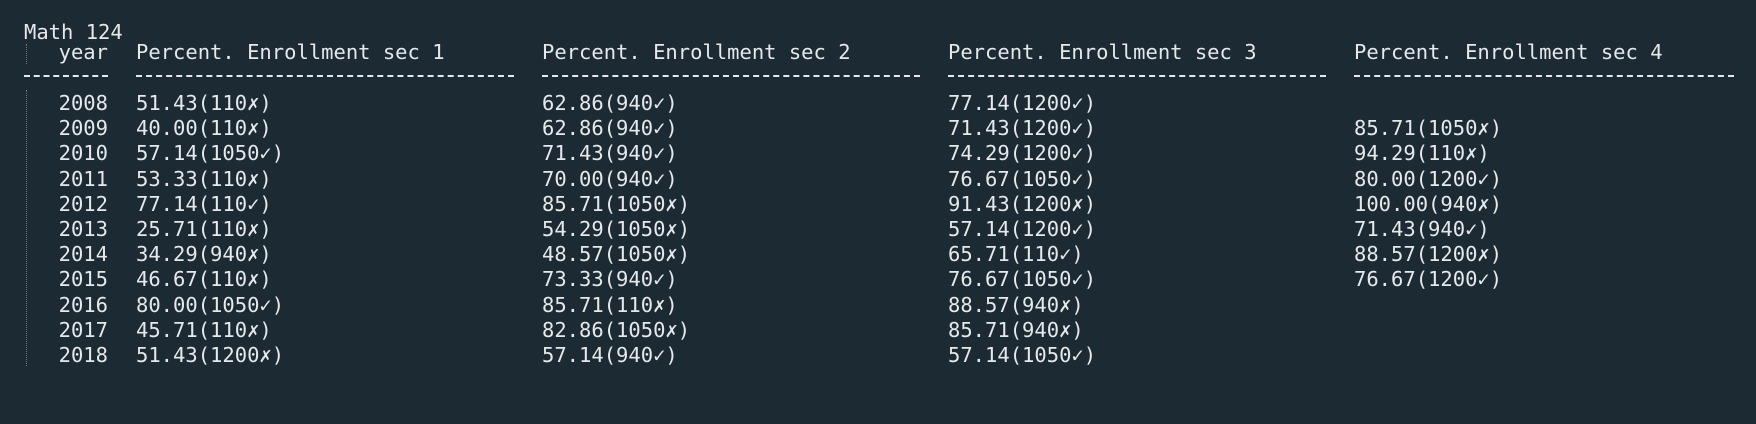 The image size is (1756, 424). Describe the element at coordinates (83, 128) in the screenshot. I see `table-row-year: 2009` at that location.